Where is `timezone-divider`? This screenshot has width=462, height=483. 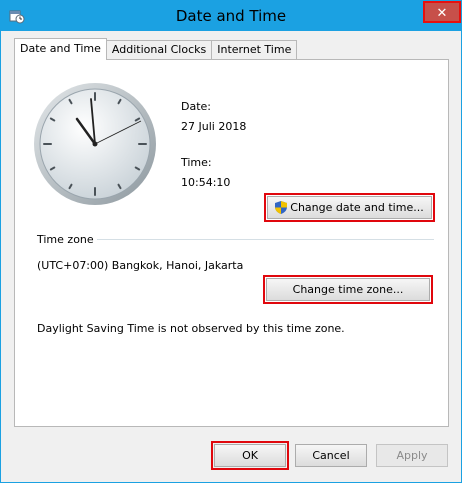
timezone-divider is located at coordinates (265, 239).